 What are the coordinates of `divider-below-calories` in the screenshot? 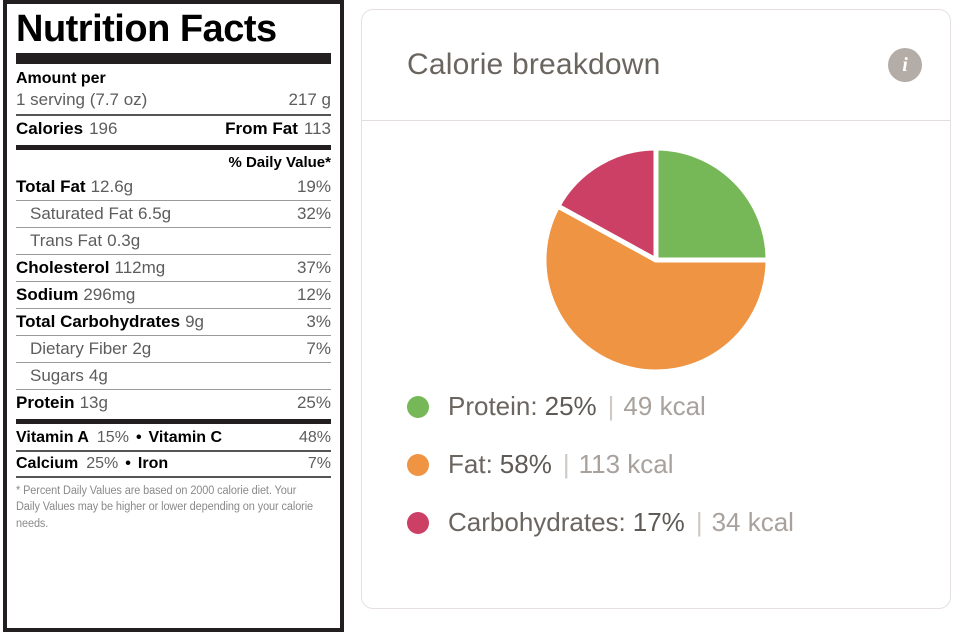 It's located at (173, 147).